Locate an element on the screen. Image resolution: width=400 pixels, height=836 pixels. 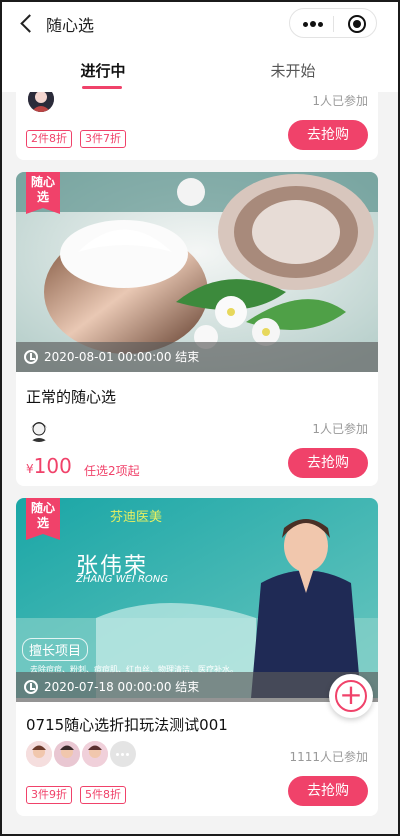
more-participants-icon is located at coordinates (123, 754).